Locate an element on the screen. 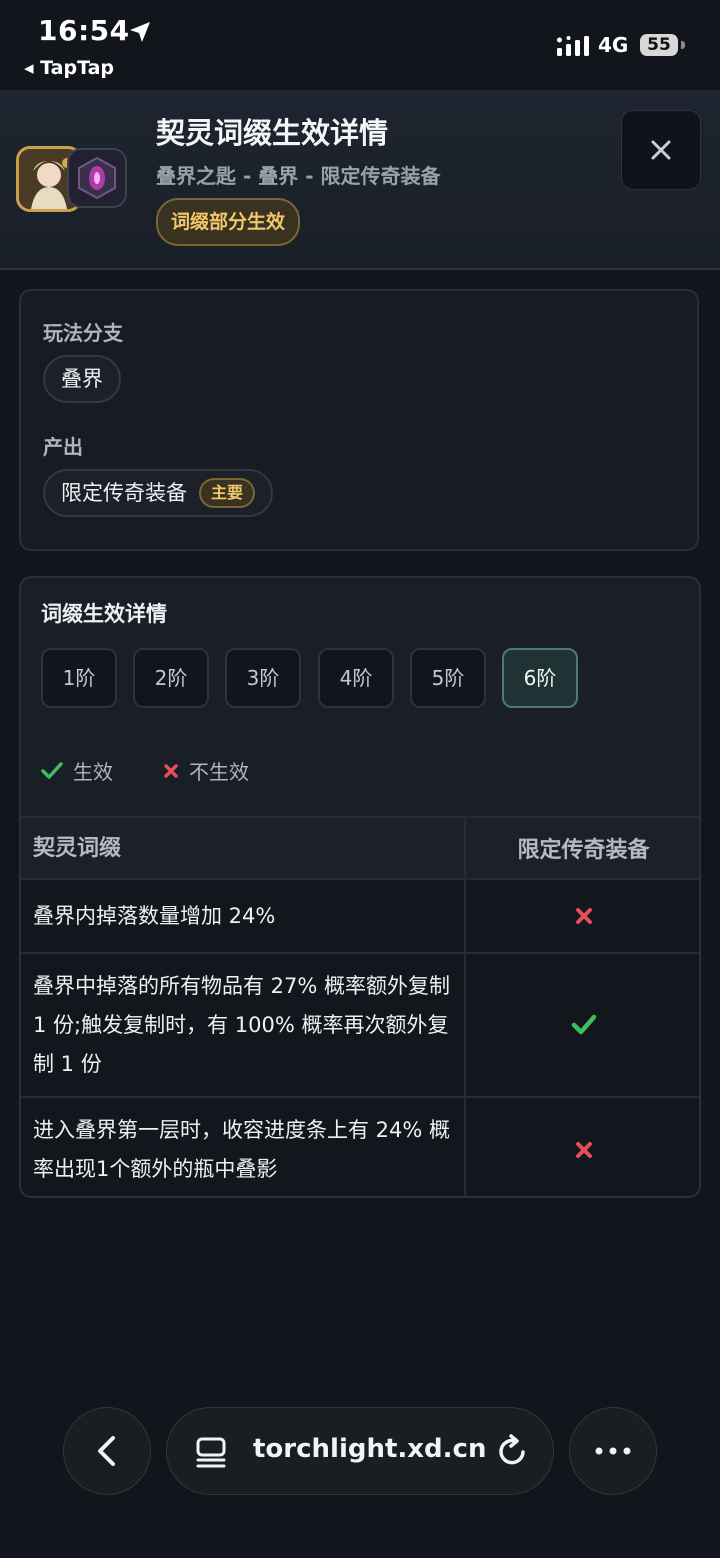 The height and width of the screenshot is (1558, 720). main-tag: 主要 is located at coordinates (227, 493).